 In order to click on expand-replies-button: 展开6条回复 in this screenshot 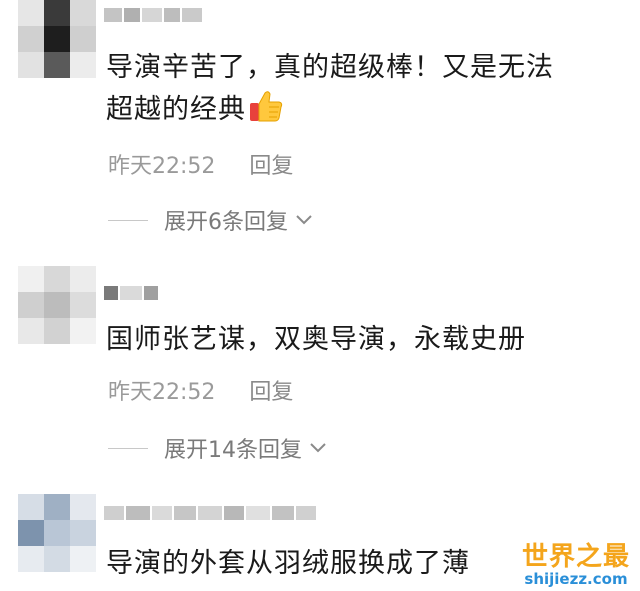, I will do `click(211, 220)`.